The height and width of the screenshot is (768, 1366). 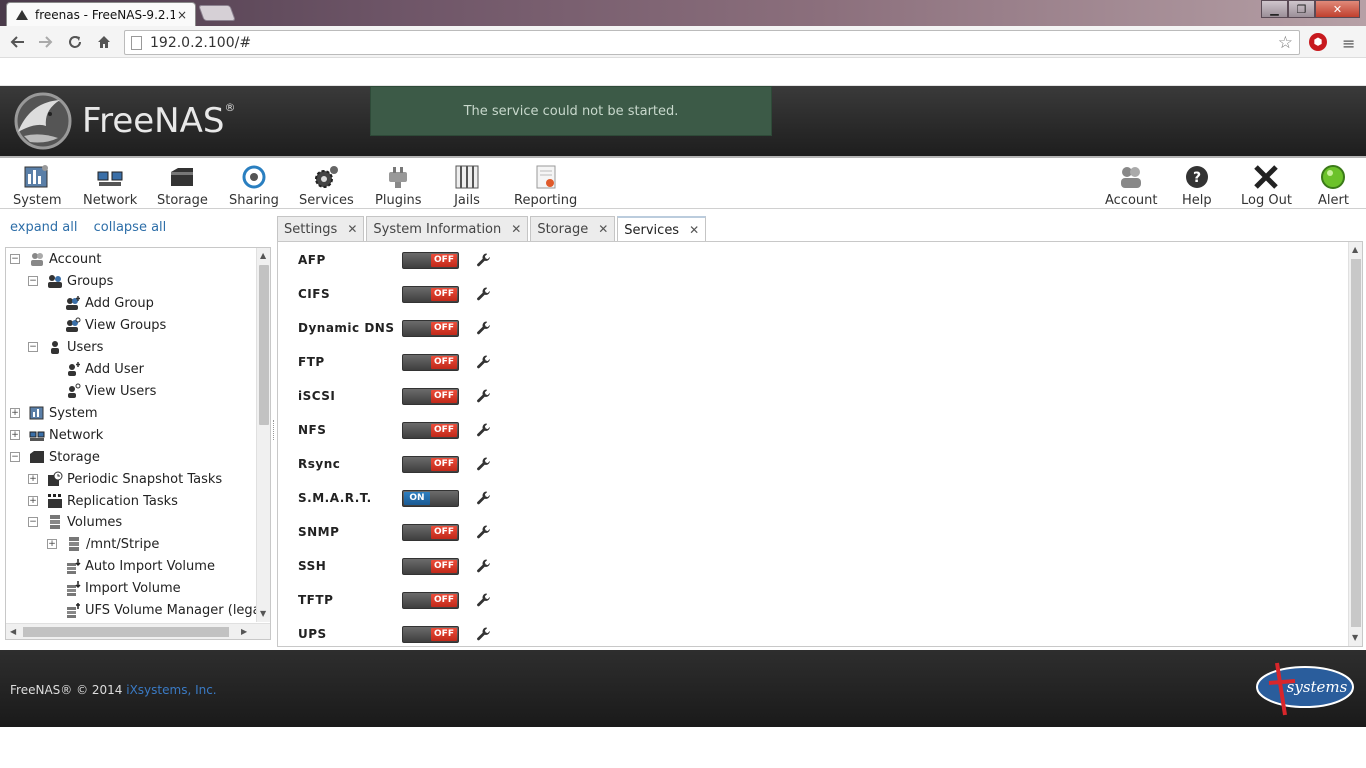 What do you see at coordinates (167, 610) in the screenshot?
I see `tree-node-ufs-volume-manager: UFS Volume Manager (legacy` at bounding box center [167, 610].